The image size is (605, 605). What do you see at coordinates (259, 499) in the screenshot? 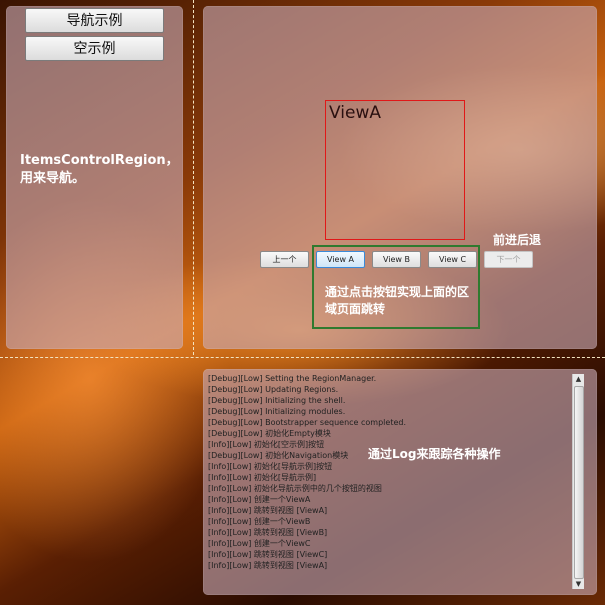
I see `log-entry: [Info][Low] 创建一个ViewA` at bounding box center [259, 499].